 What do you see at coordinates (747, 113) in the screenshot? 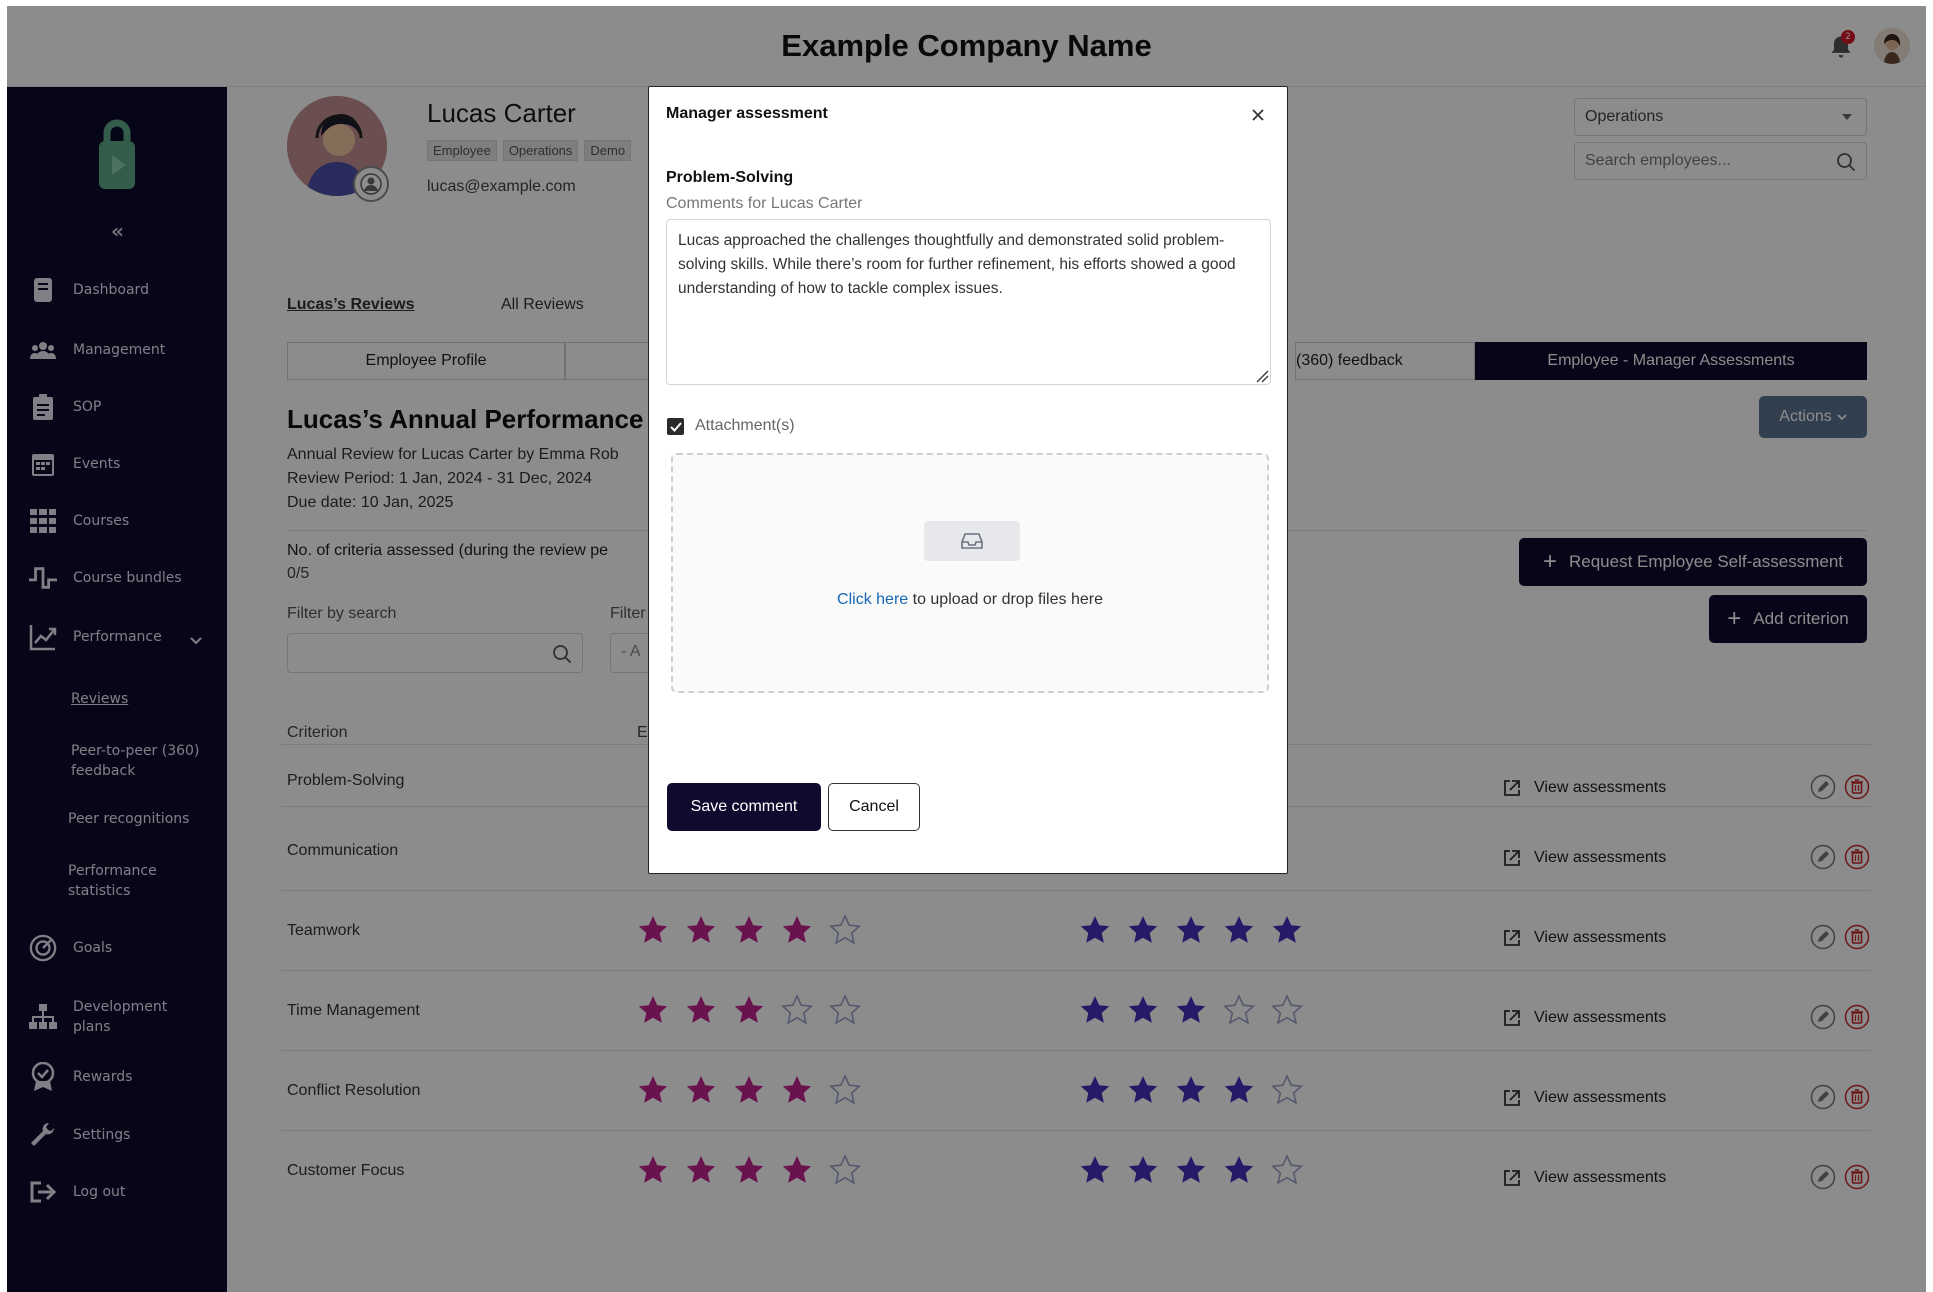
I see `modal-title: Manager assessment` at bounding box center [747, 113].